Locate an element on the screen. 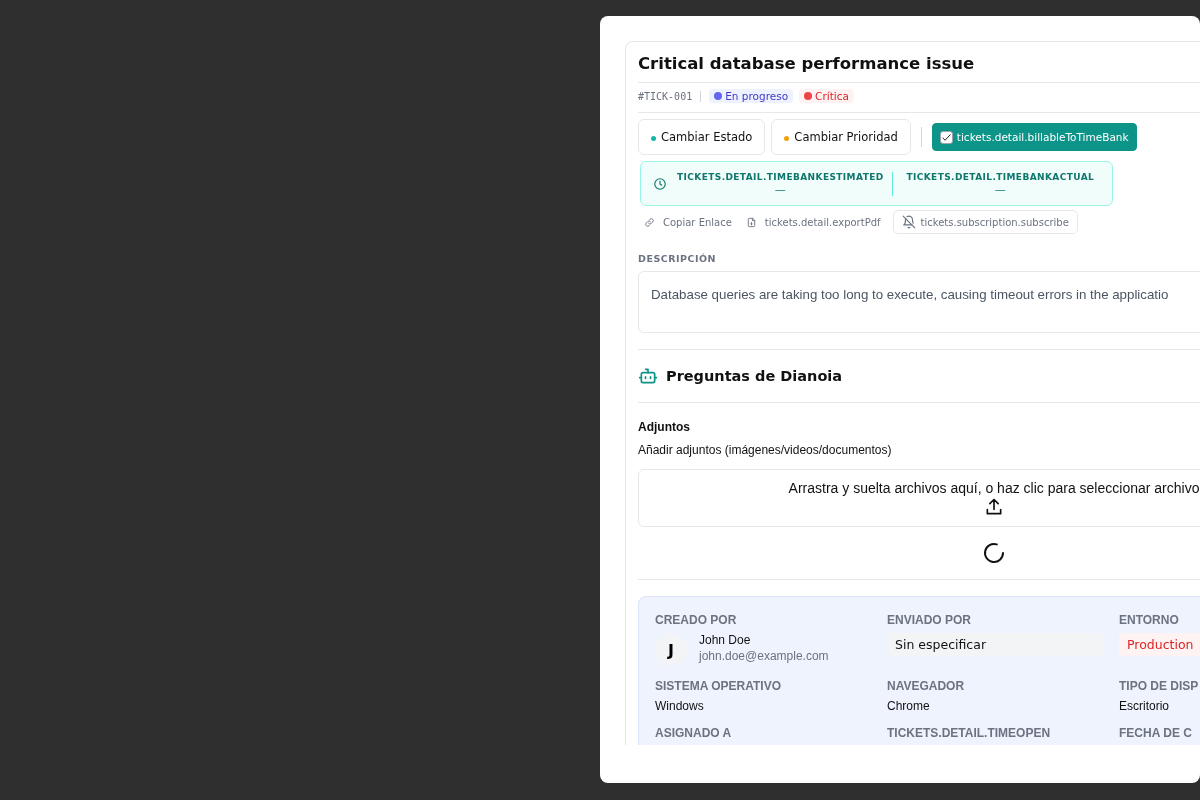 The width and height of the screenshot is (1200, 800). link-icon is located at coordinates (649, 222).